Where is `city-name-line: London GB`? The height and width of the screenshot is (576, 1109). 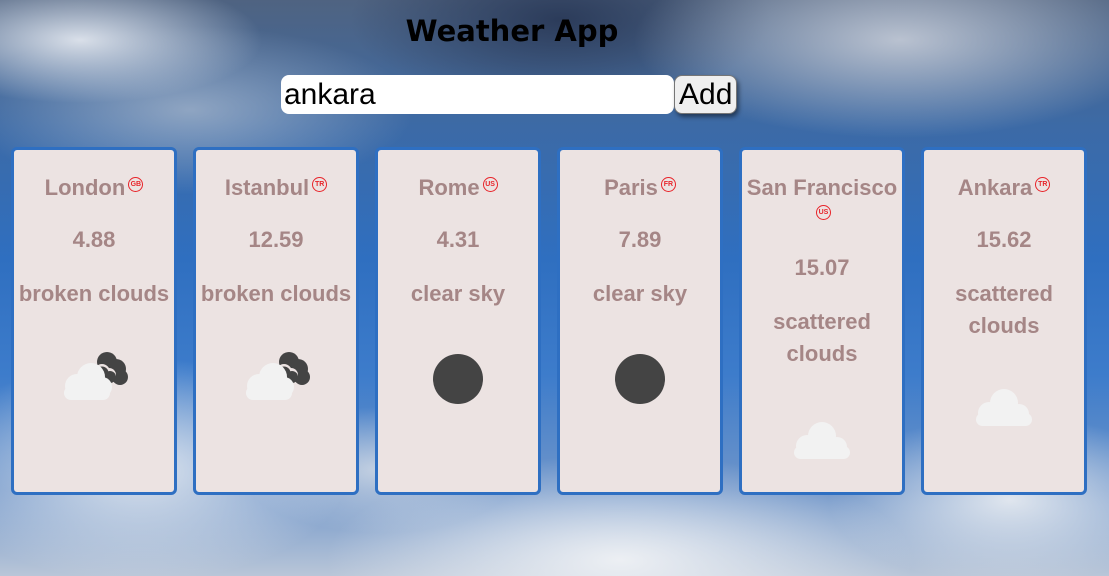
city-name-line: London GB is located at coordinates (94, 188).